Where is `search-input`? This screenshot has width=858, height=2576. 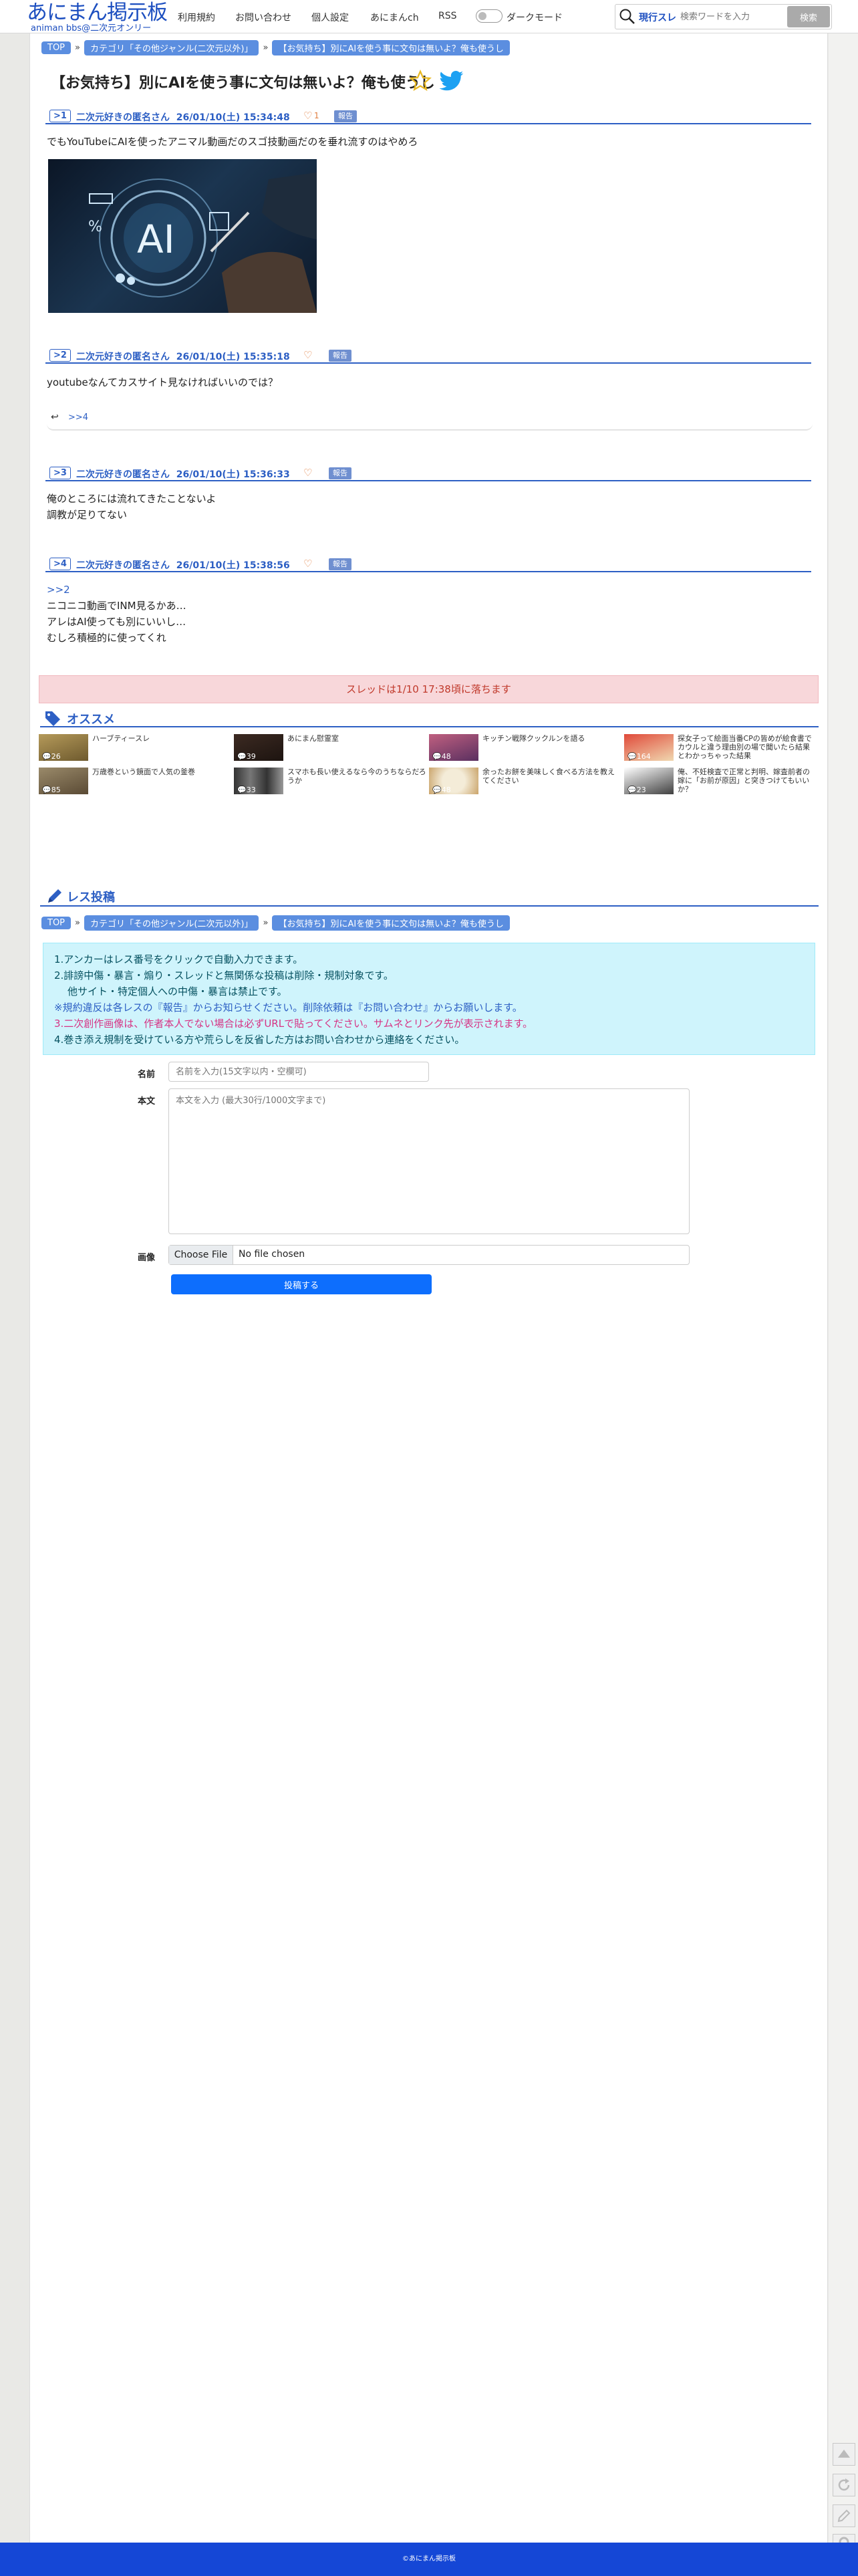 search-input is located at coordinates (732, 17).